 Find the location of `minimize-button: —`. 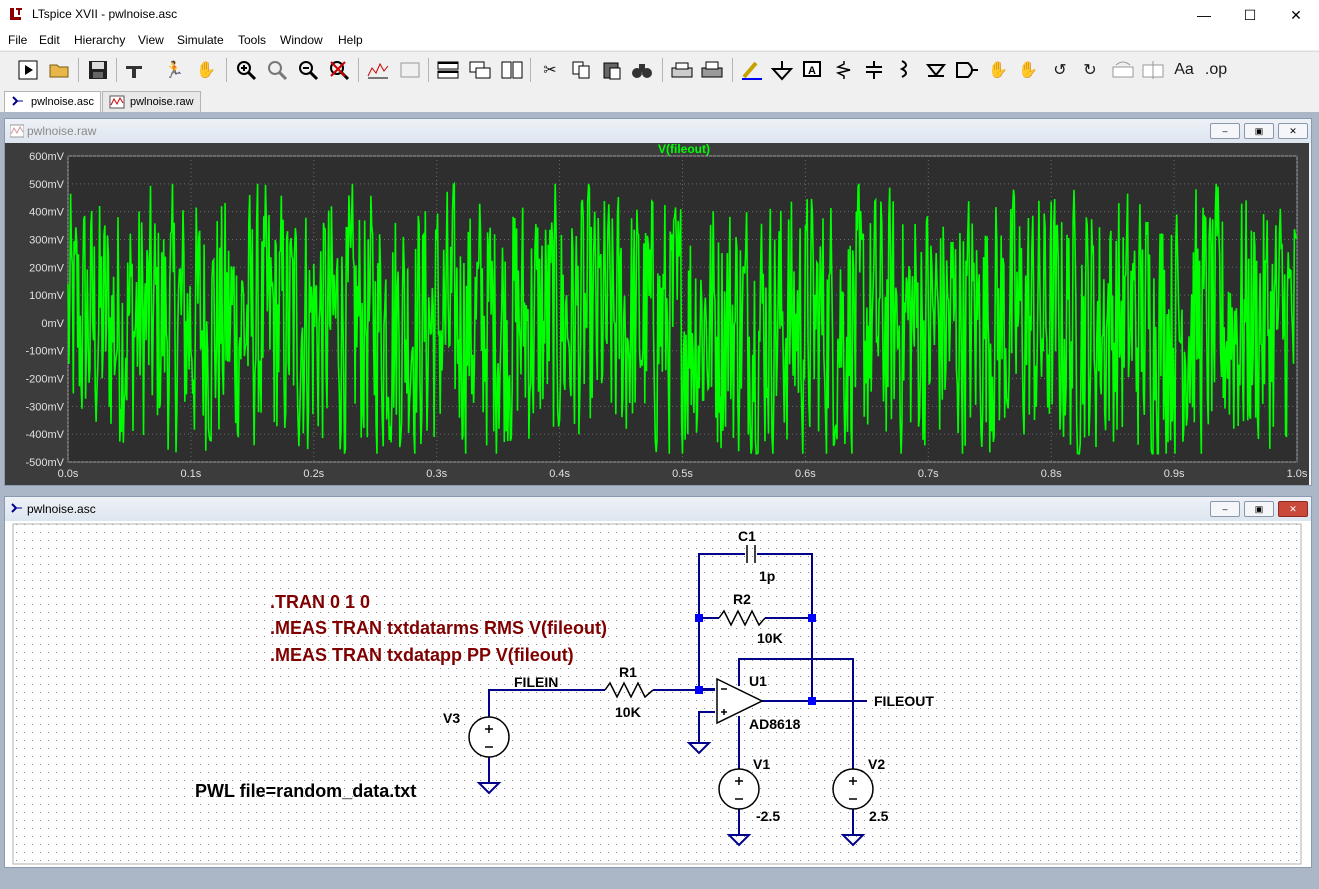

minimize-button: — is located at coordinates (1204, 15).